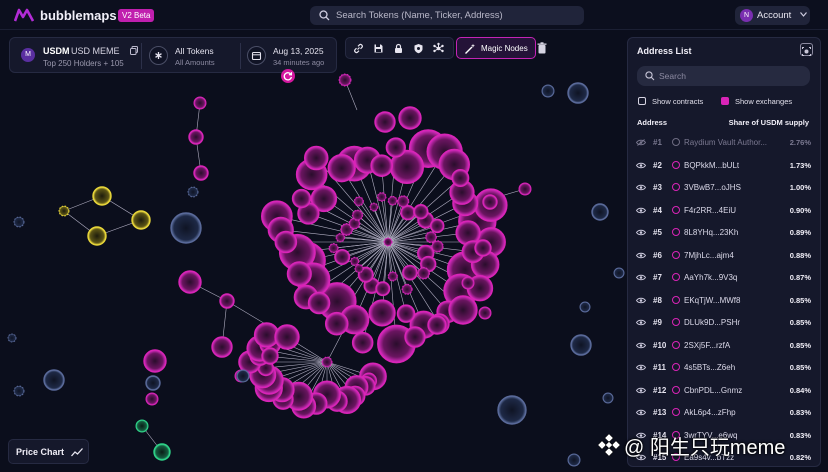  Describe the element at coordinates (438, 48) in the screenshot. I see `network-icon` at that location.